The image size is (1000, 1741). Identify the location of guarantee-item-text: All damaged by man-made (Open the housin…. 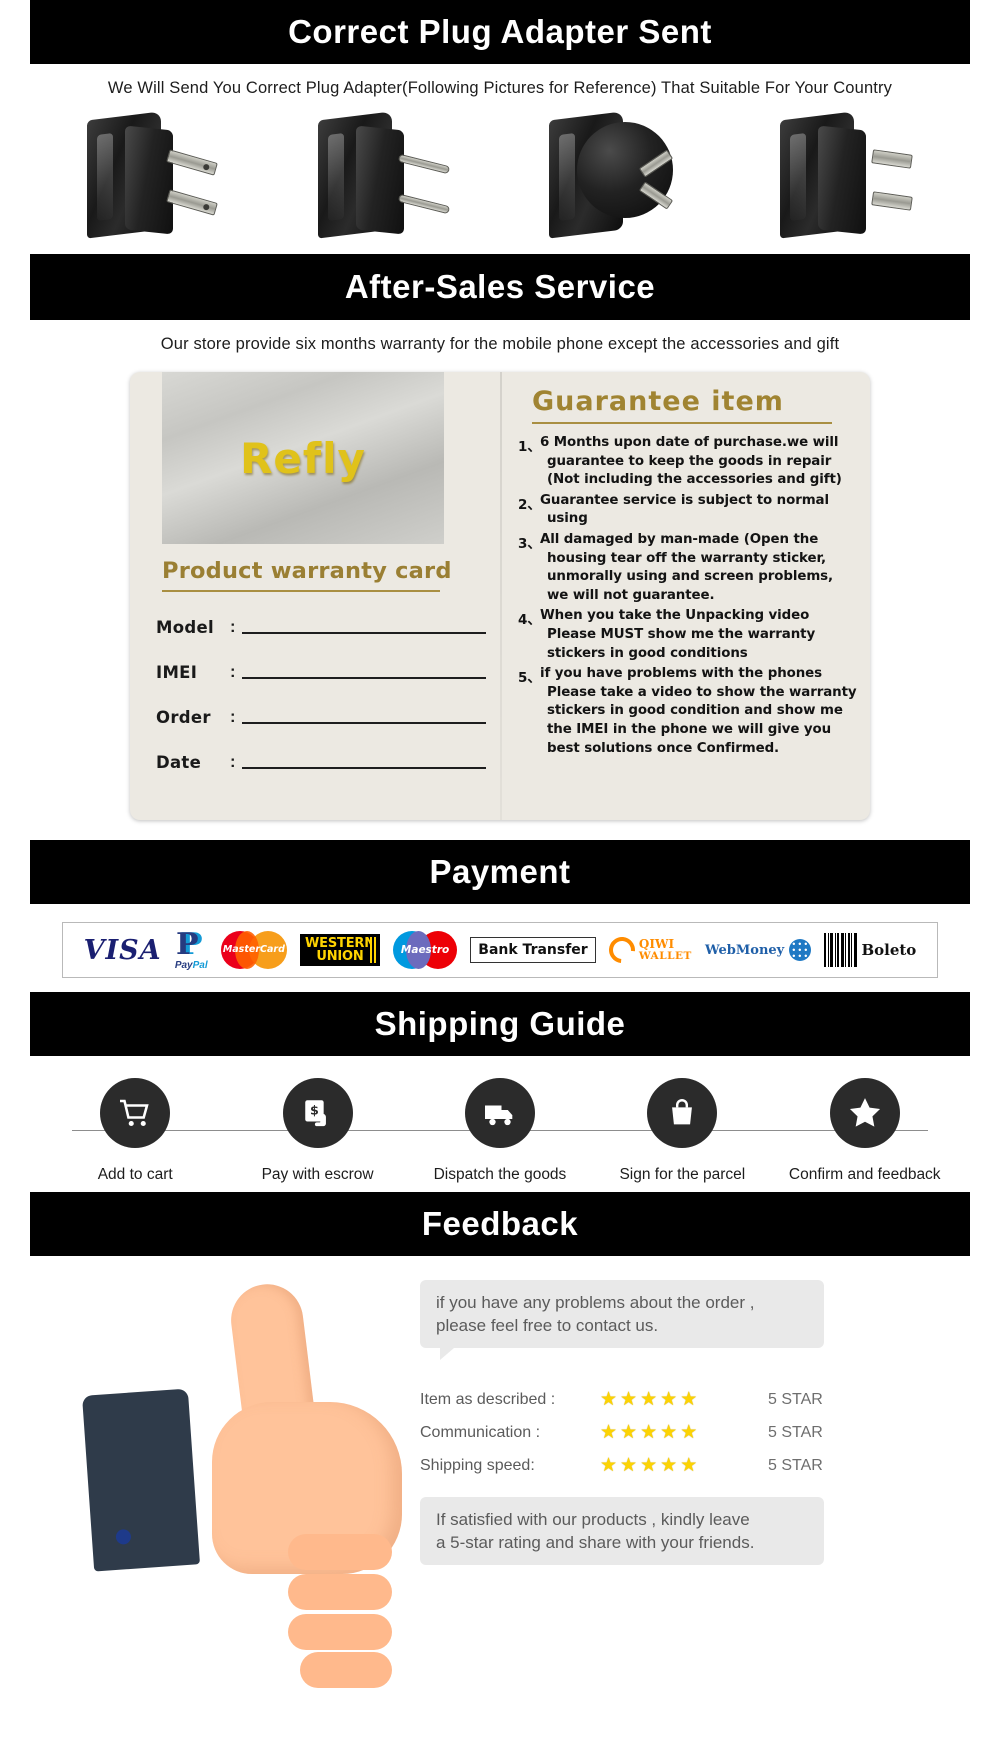
(686, 568).